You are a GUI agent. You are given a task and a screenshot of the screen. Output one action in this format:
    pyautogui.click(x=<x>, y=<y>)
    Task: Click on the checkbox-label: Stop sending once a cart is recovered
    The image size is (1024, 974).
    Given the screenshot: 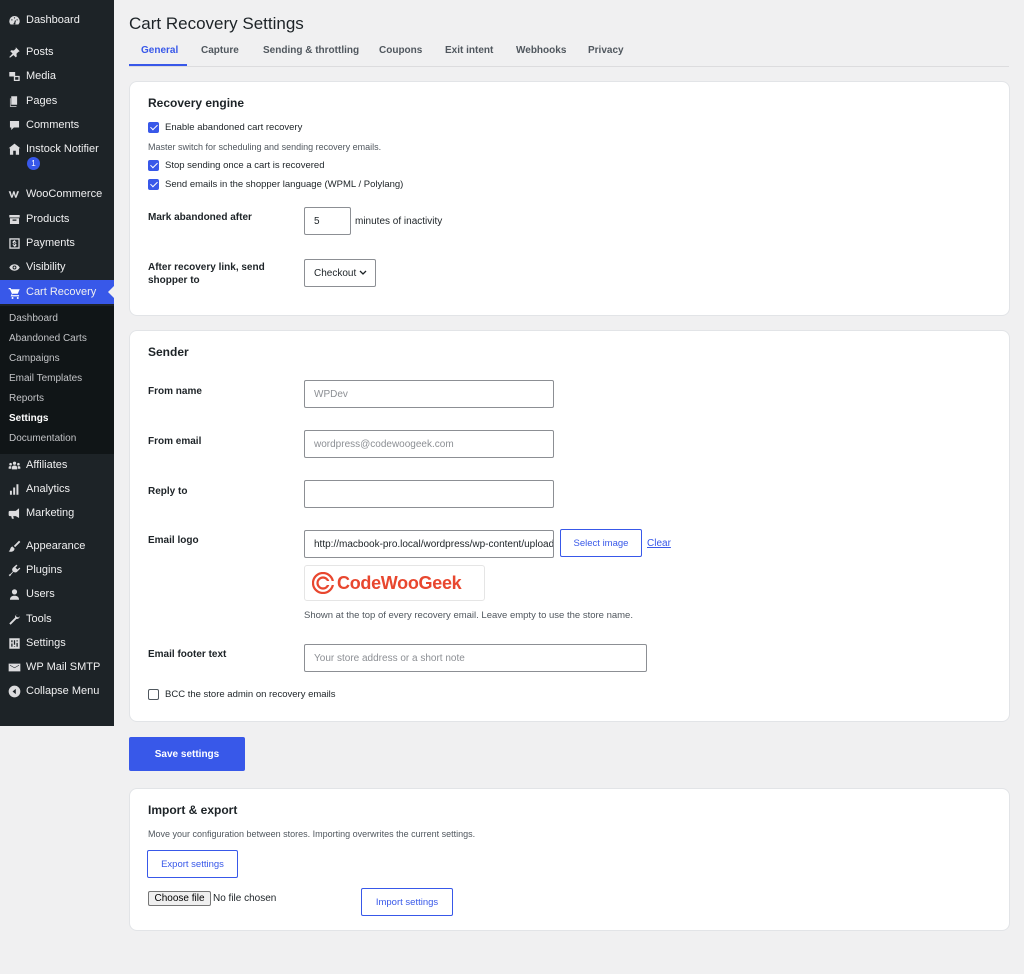 What is the action you would take?
    pyautogui.click(x=245, y=165)
    